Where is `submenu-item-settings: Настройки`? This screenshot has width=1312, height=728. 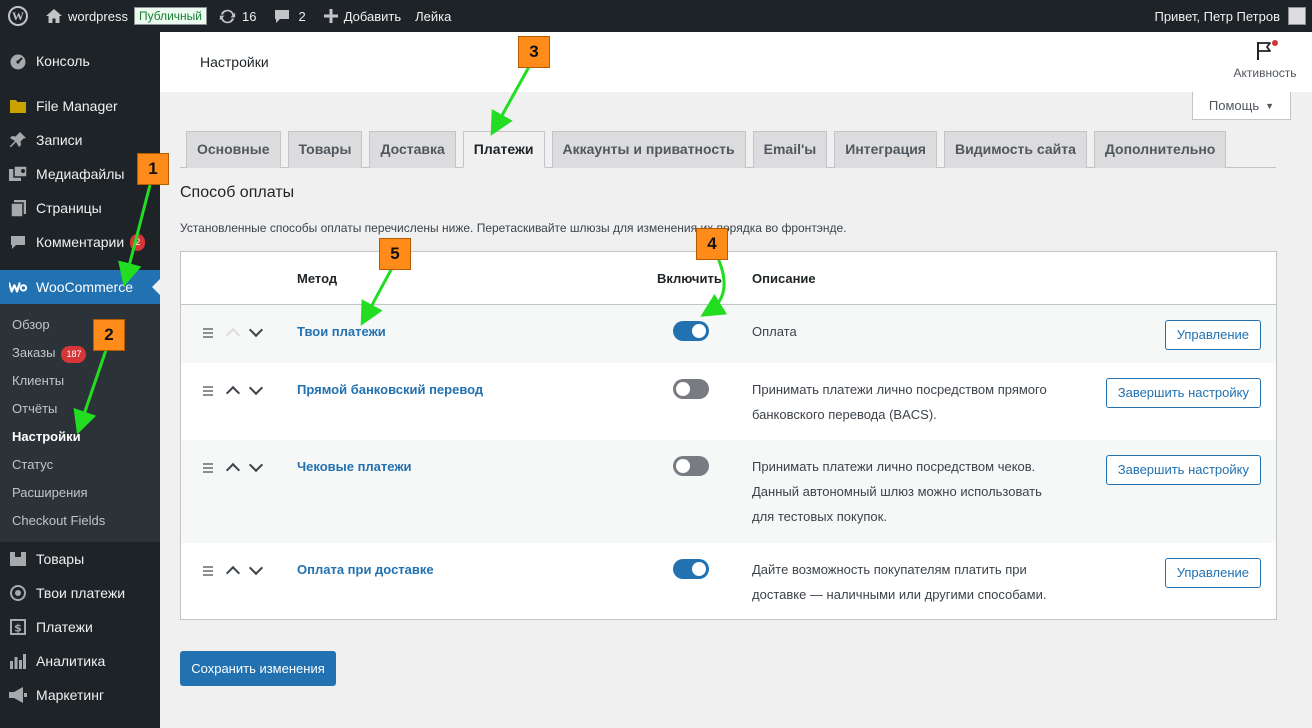 submenu-item-settings: Настройки is located at coordinates (80, 437).